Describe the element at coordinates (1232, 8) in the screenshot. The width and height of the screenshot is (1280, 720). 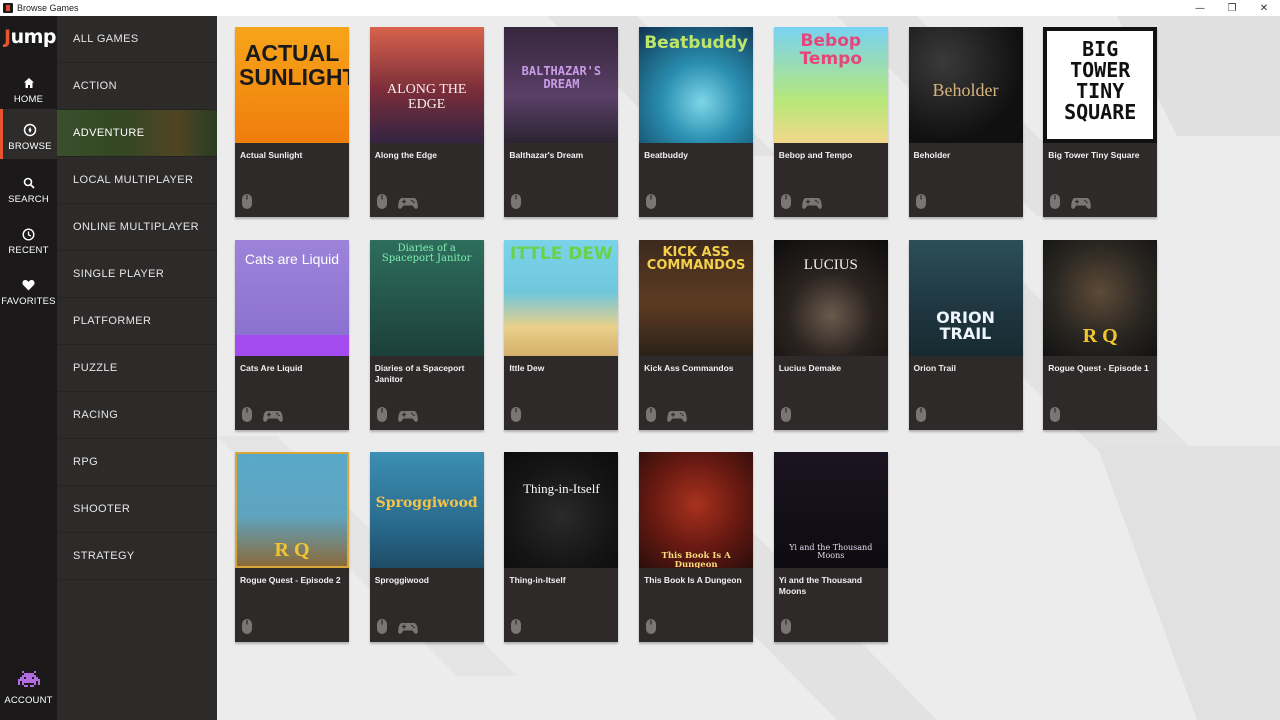
I see `restore-button: ❐` at that location.